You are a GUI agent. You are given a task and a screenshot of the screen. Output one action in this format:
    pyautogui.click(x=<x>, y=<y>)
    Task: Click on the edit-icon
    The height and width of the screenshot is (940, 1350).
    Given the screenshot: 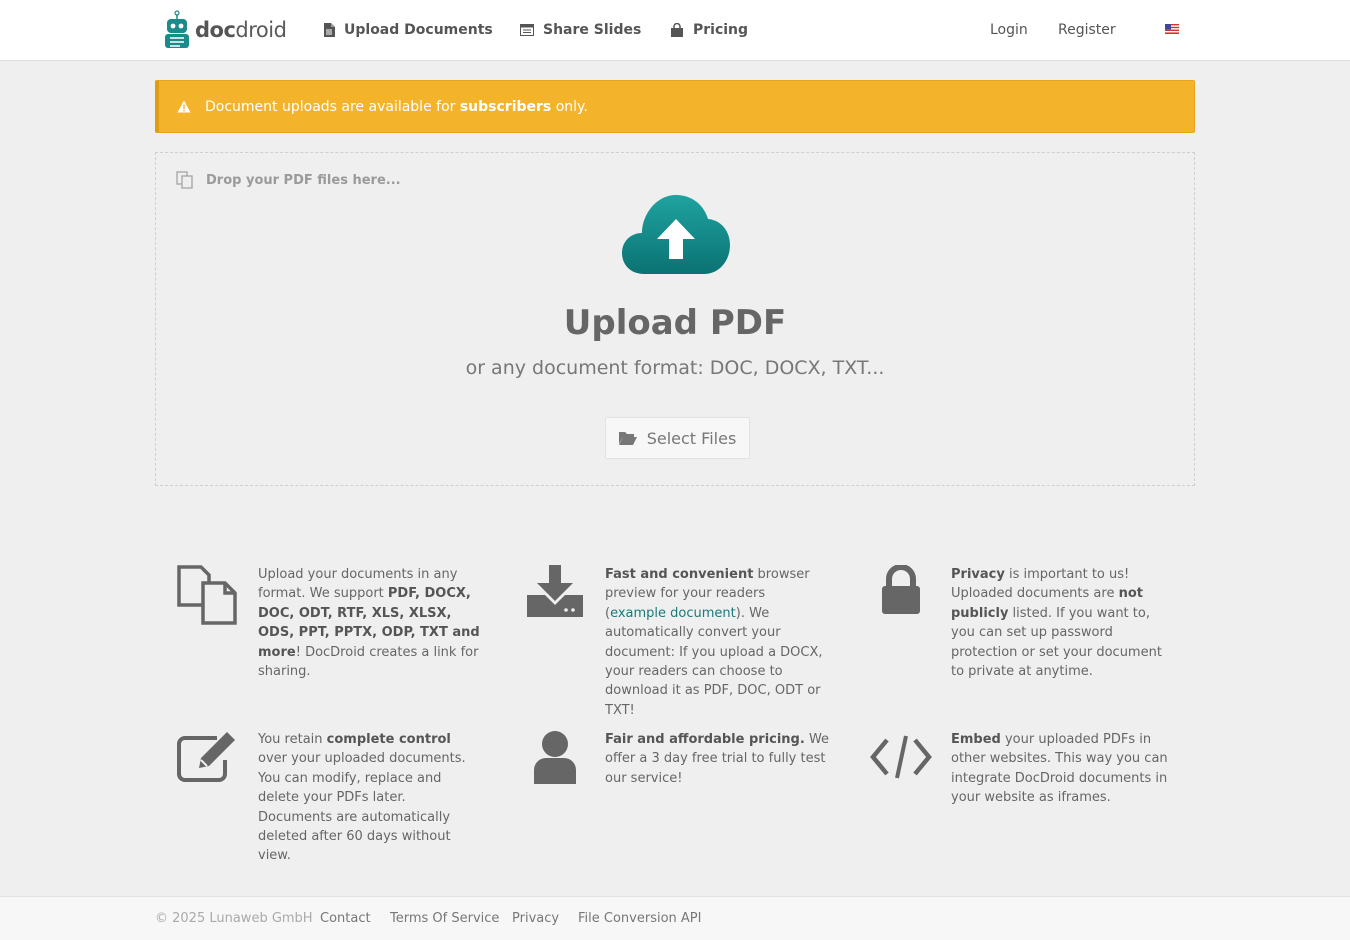 What is the action you would take?
    pyautogui.click(x=208, y=762)
    